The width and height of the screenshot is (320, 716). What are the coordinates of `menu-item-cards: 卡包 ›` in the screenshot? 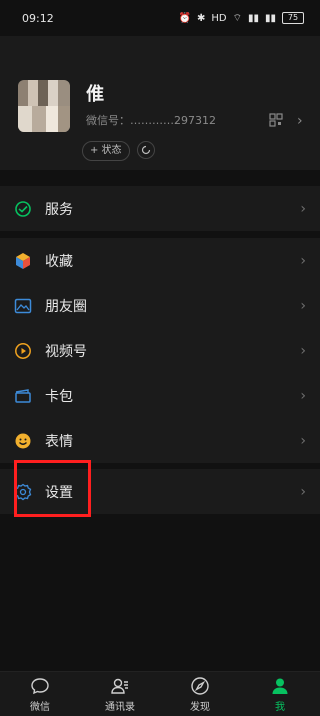 It's located at (160, 395).